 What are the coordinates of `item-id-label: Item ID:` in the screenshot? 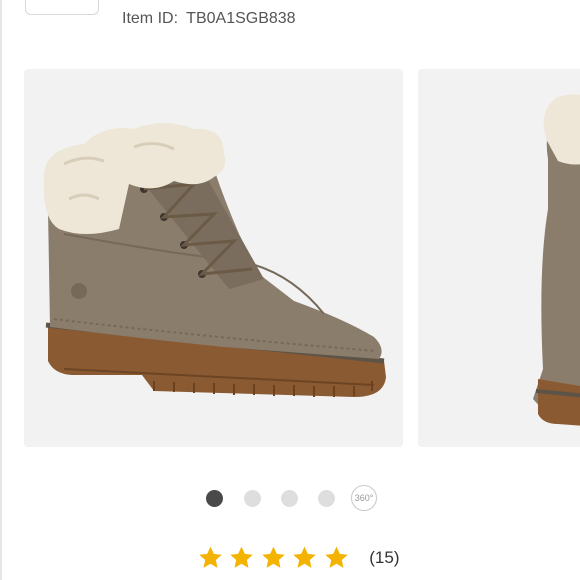 It's located at (150, 18).